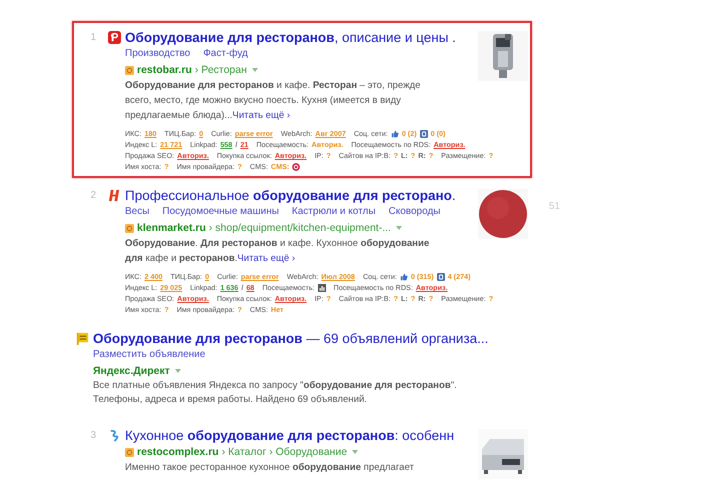 The height and width of the screenshot is (480, 720). I want to click on snippet-text: Оборудование. Для ресторанов и кафе. Кухонное оборудование для кафе и ресторанов.Читать ещё ›, so click(277, 251).